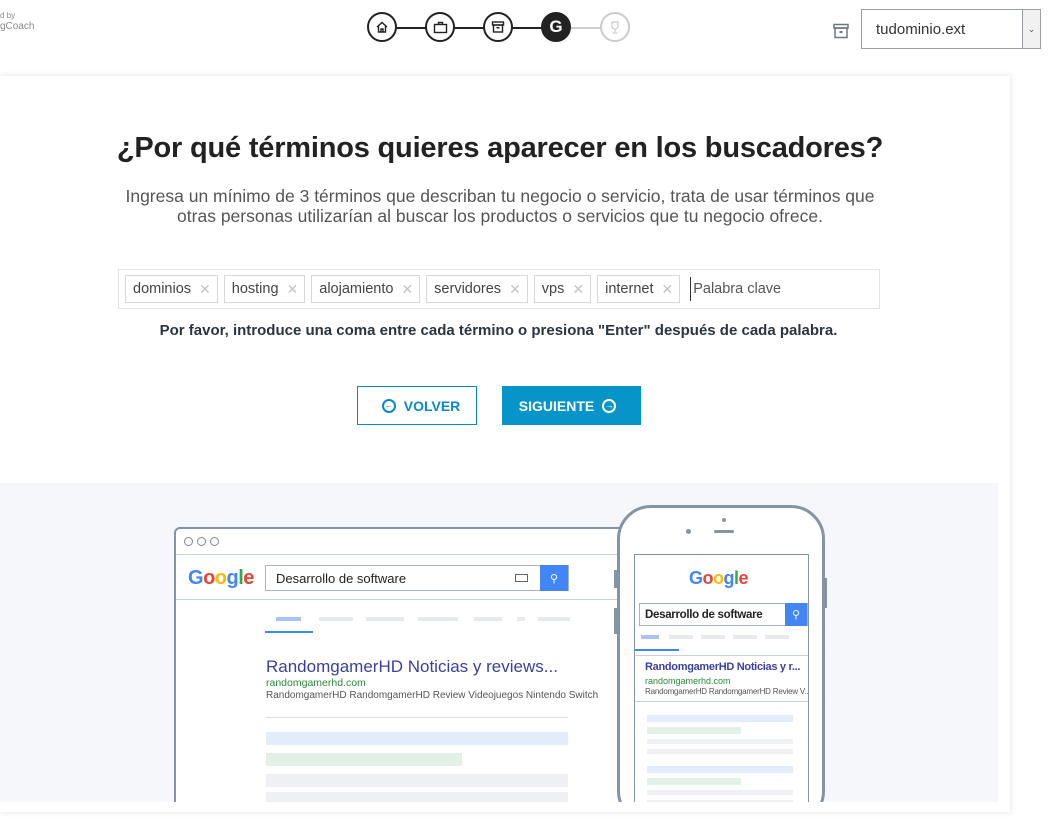 This screenshot has width=1050, height=832. I want to click on step-home, so click(382, 27).